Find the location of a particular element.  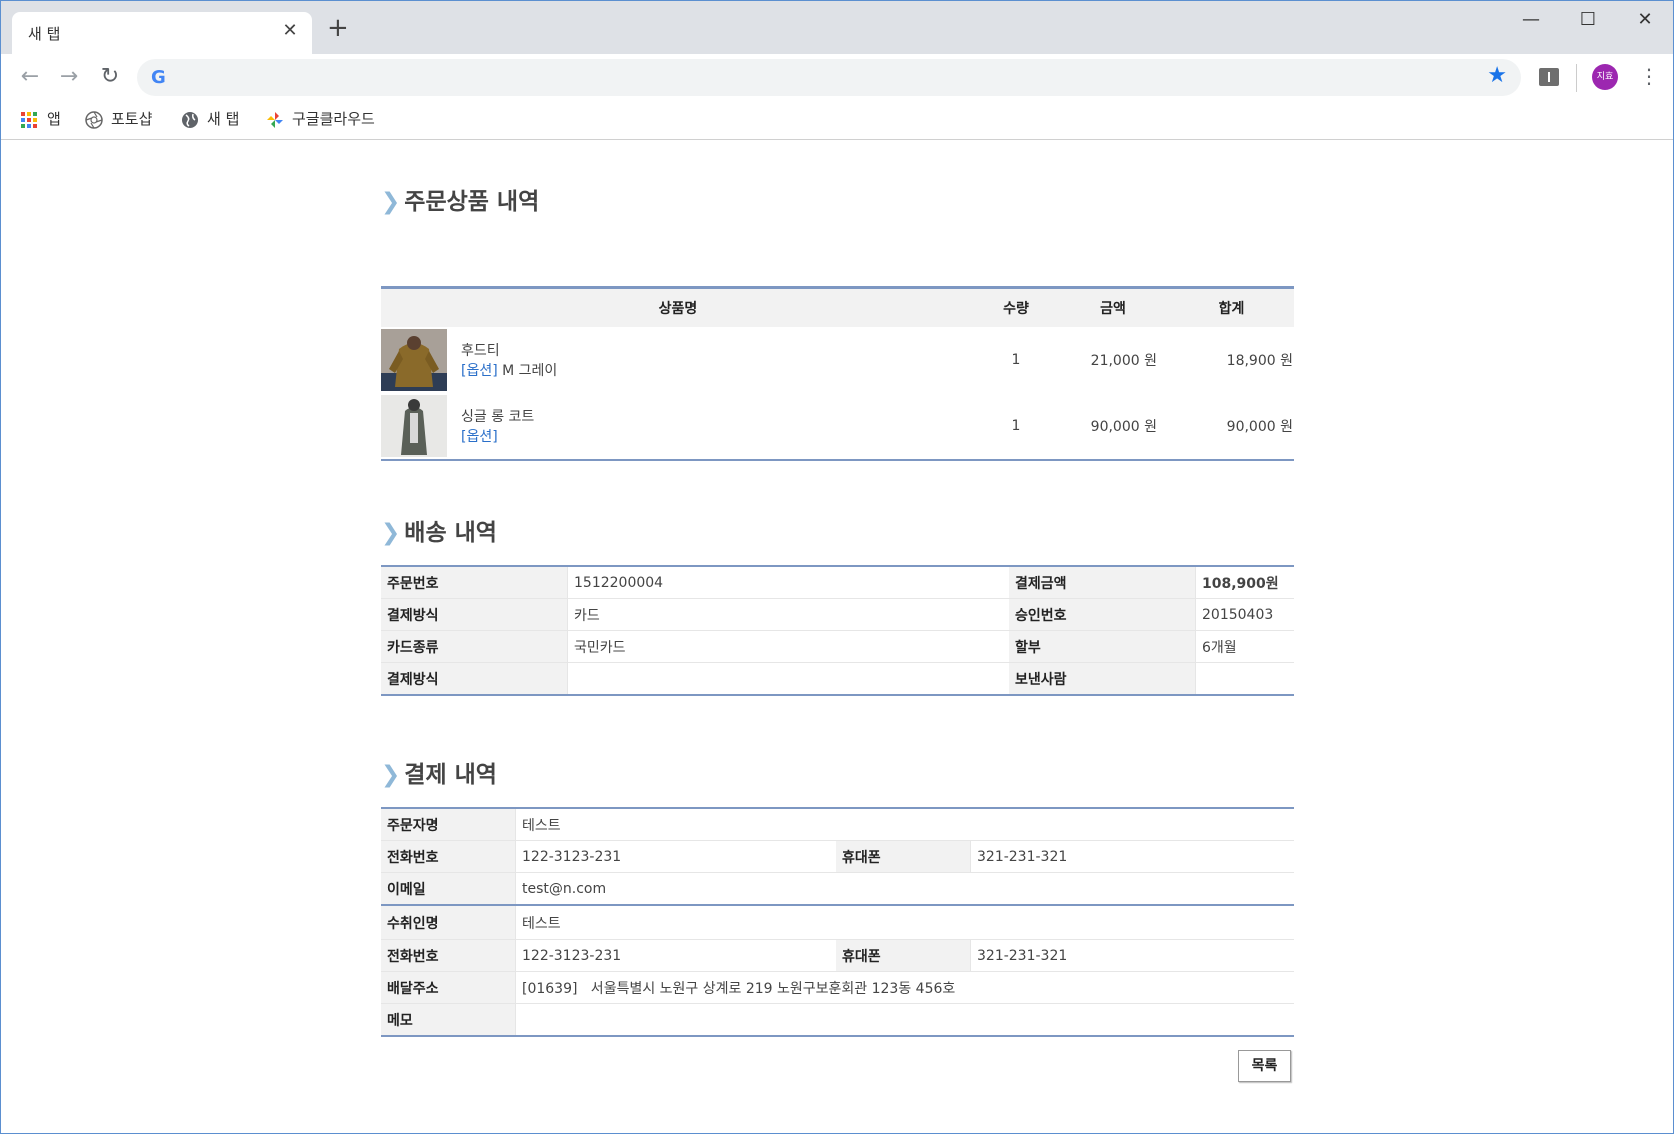

price-cell: 90,000 원 is located at coordinates (1123, 427).